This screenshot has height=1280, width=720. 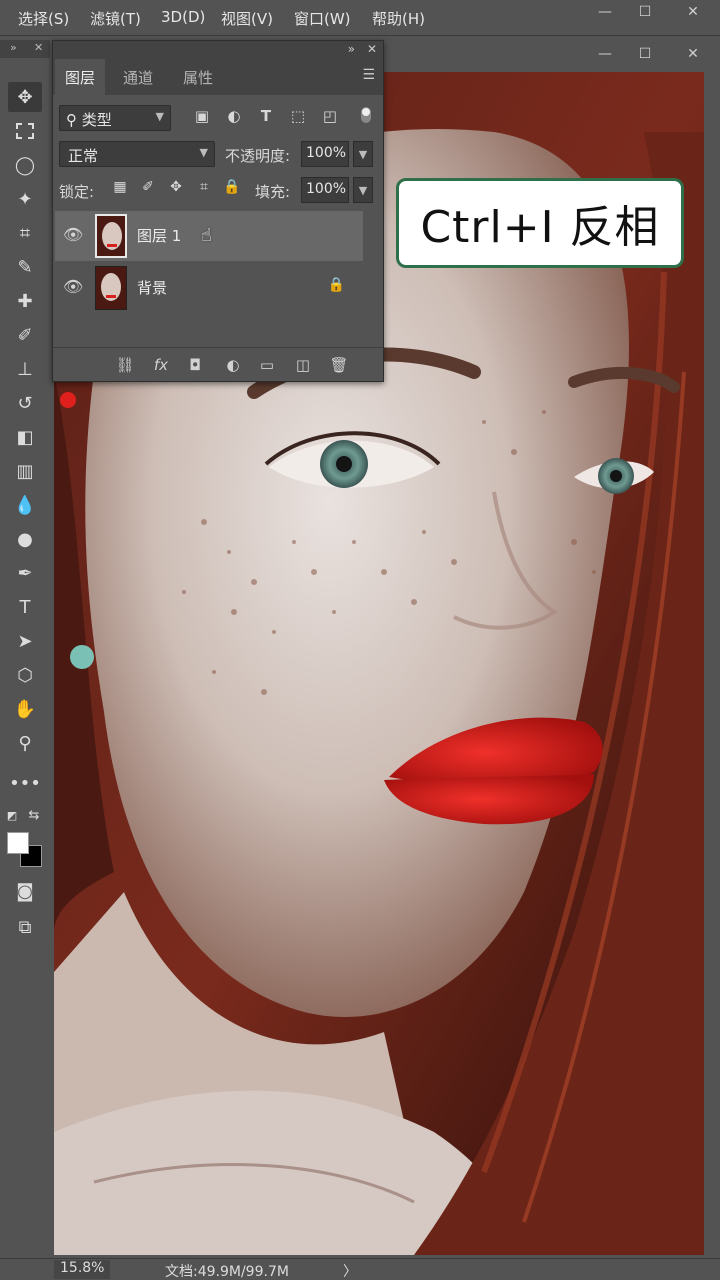 I want to click on filter-adjustment-icon: ◐, so click(x=234, y=118).